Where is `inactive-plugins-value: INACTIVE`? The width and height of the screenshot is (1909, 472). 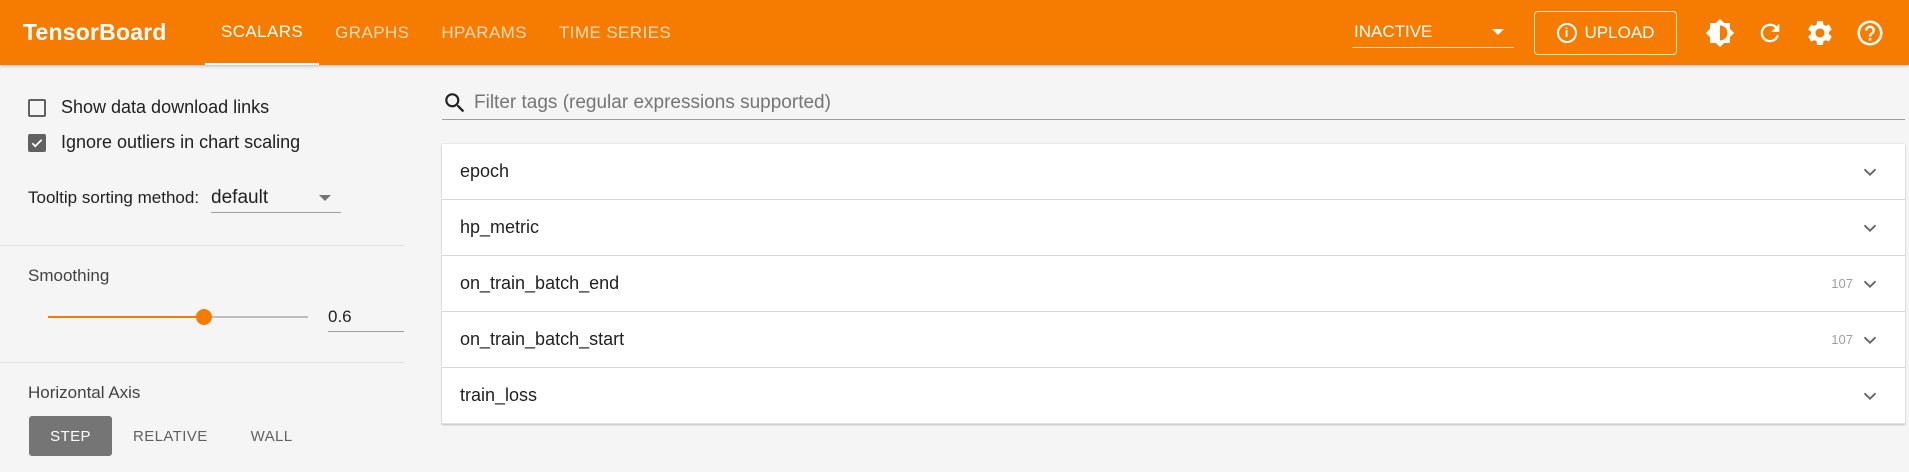
inactive-plugins-value: INACTIVE is located at coordinates (1393, 31).